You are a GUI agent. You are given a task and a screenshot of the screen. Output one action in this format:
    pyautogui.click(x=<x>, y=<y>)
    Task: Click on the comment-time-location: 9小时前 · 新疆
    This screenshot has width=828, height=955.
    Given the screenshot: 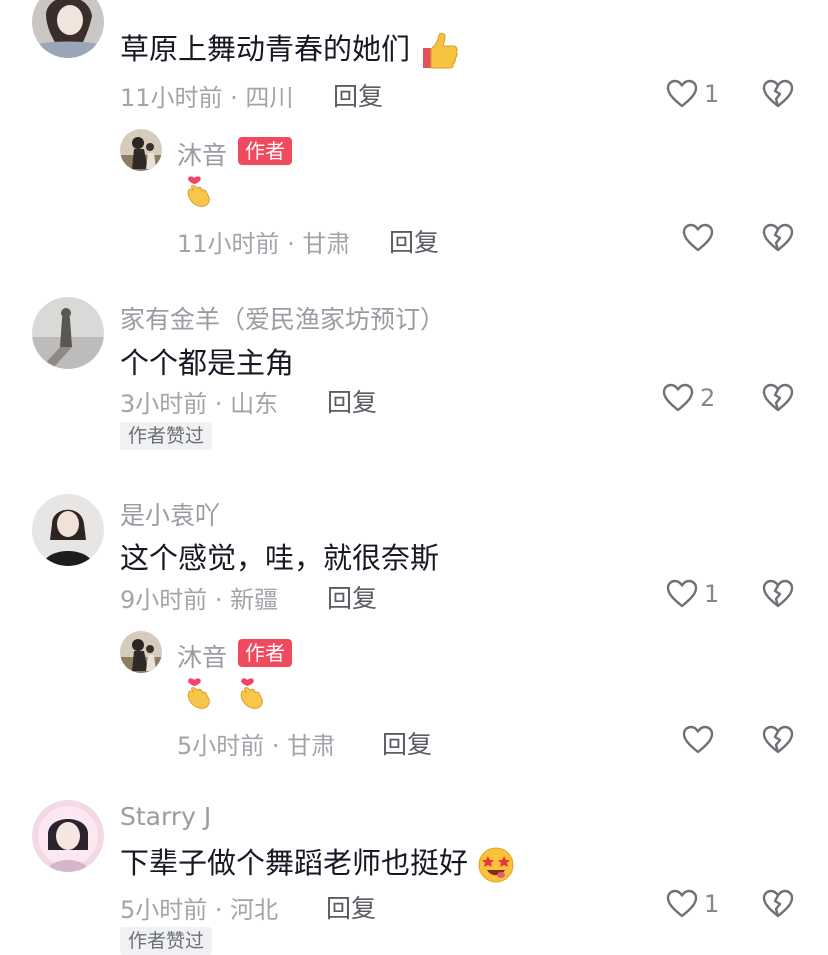 What is the action you would take?
    pyautogui.click(x=199, y=600)
    